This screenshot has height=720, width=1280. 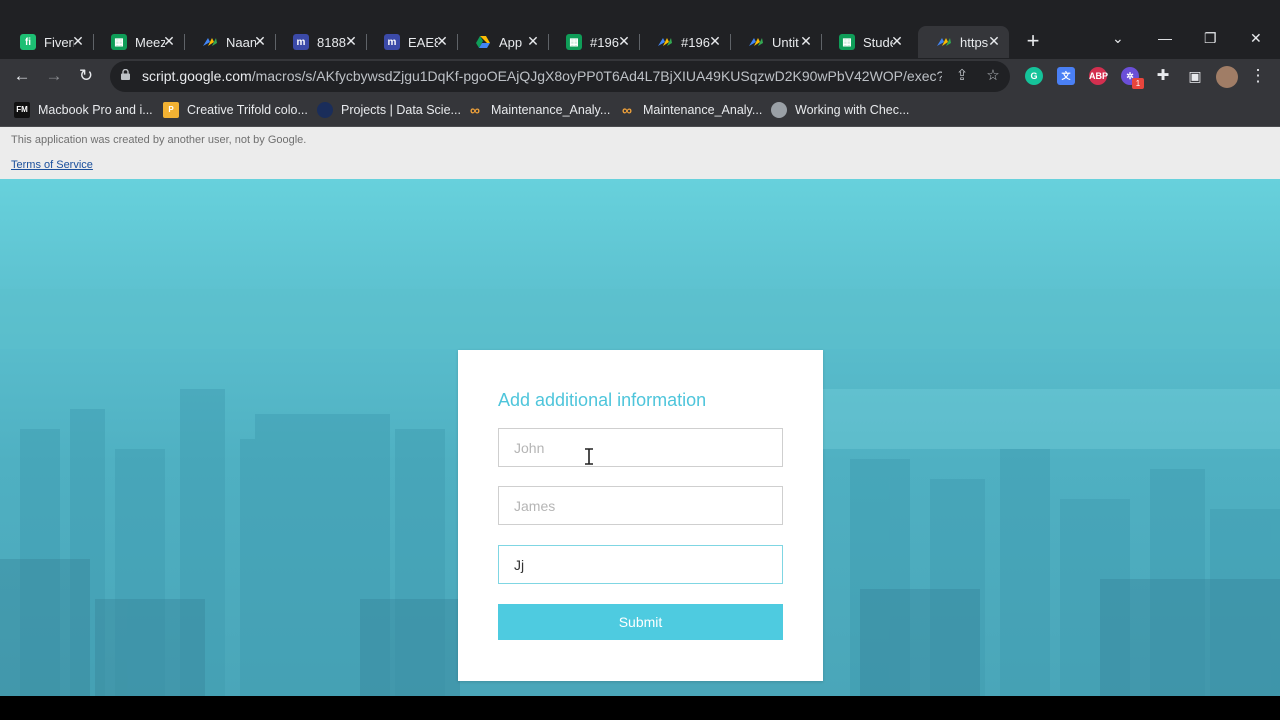 What do you see at coordinates (325, 110) in the screenshot?
I see `projects-icon` at bounding box center [325, 110].